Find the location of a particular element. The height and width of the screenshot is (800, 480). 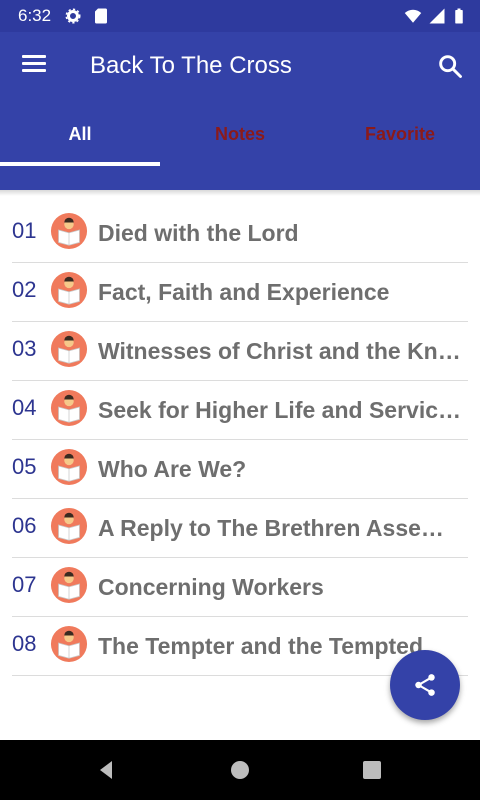

item-title: Who Are We? is located at coordinates (172, 469).